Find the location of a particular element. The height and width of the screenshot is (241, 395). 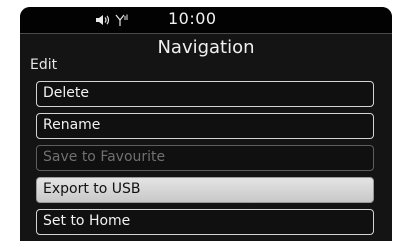

status-bar: 10:00 is located at coordinates (206, 20).